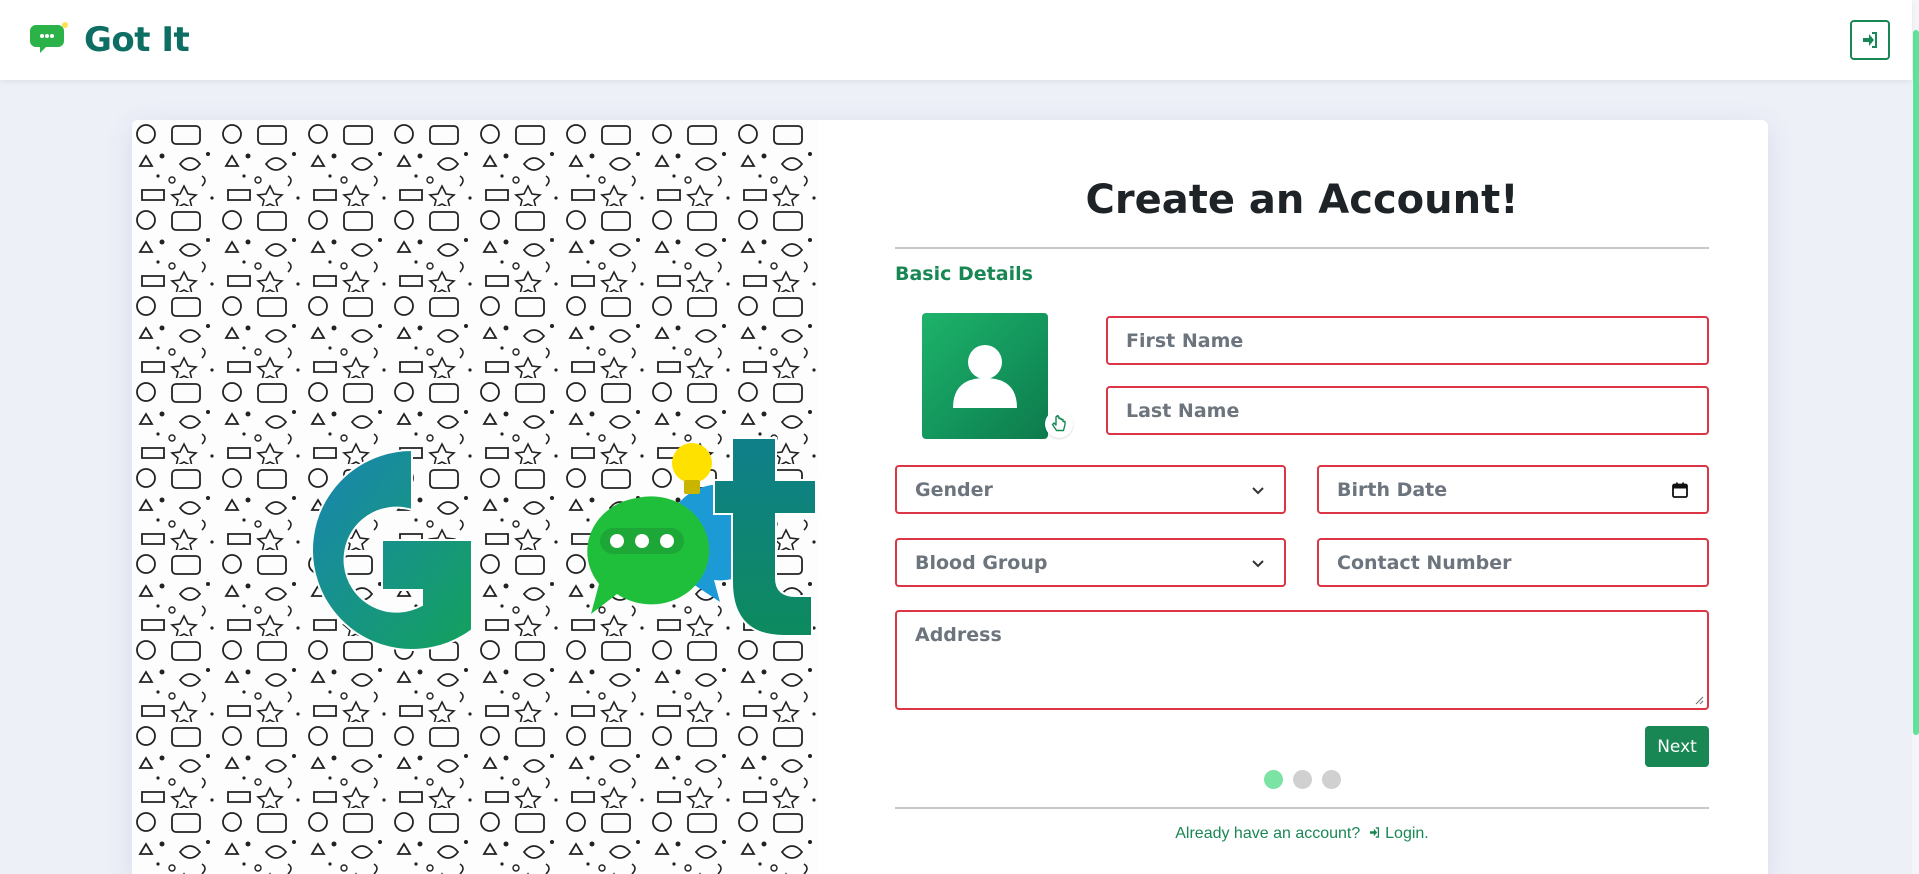 The width and height of the screenshot is (1919, 874). I want to click on page-title: Create an Account!, so click(1302, 200).